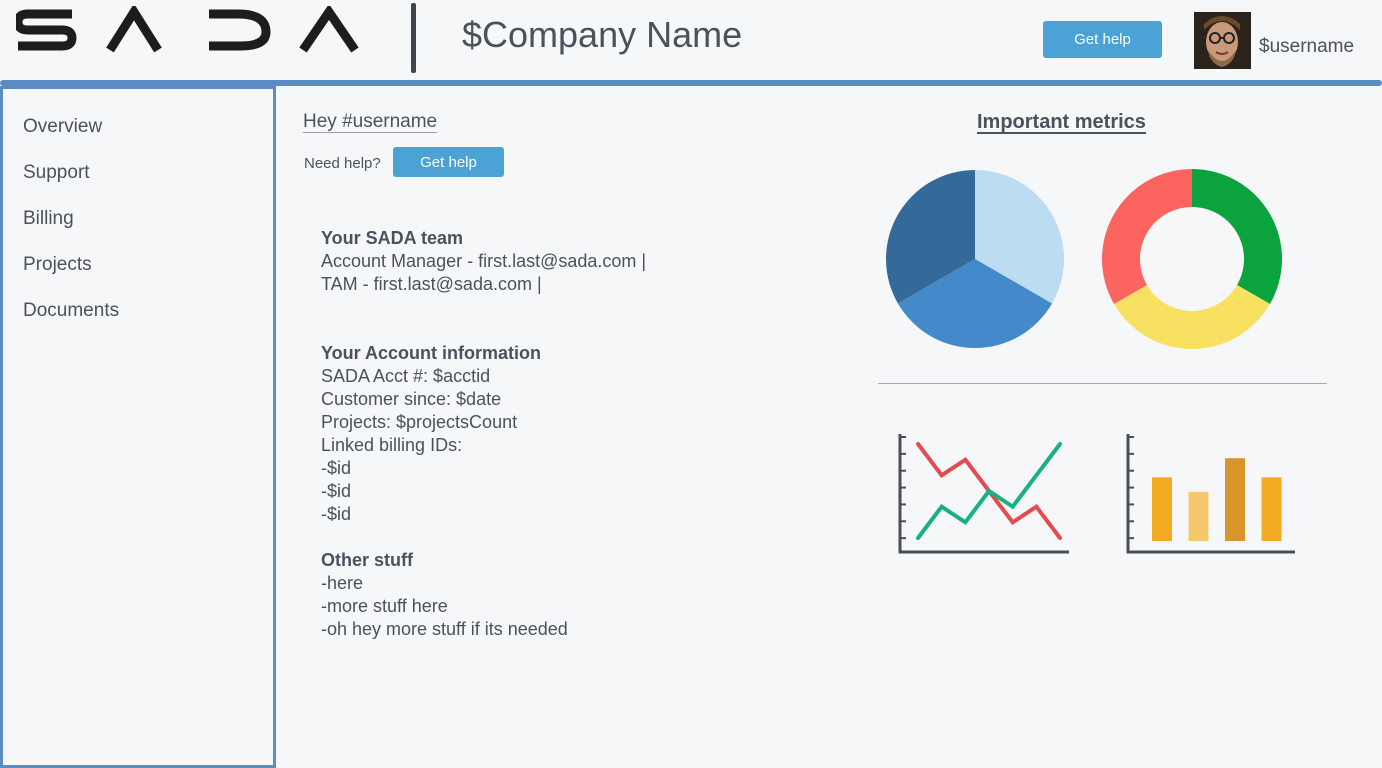 The width and height of the screenshot is (1382, 768). Describe the element at coordinates (431, 284) in the screenshot. I see `tam-line: TAM - first.last@sada.com |` at that location.